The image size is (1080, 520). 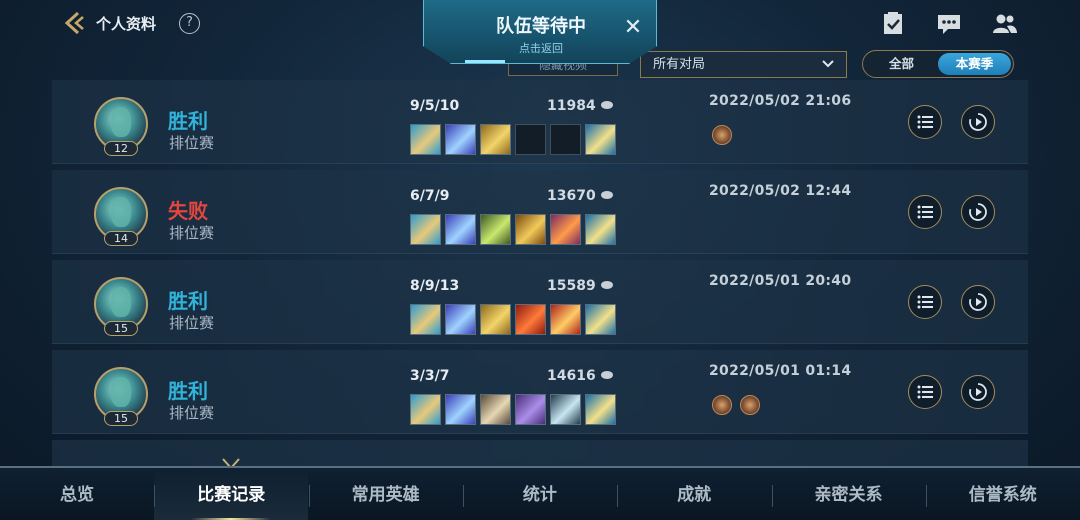 I want to click on season-toggle: 全部 本赛季, so click(x=938, y=64).